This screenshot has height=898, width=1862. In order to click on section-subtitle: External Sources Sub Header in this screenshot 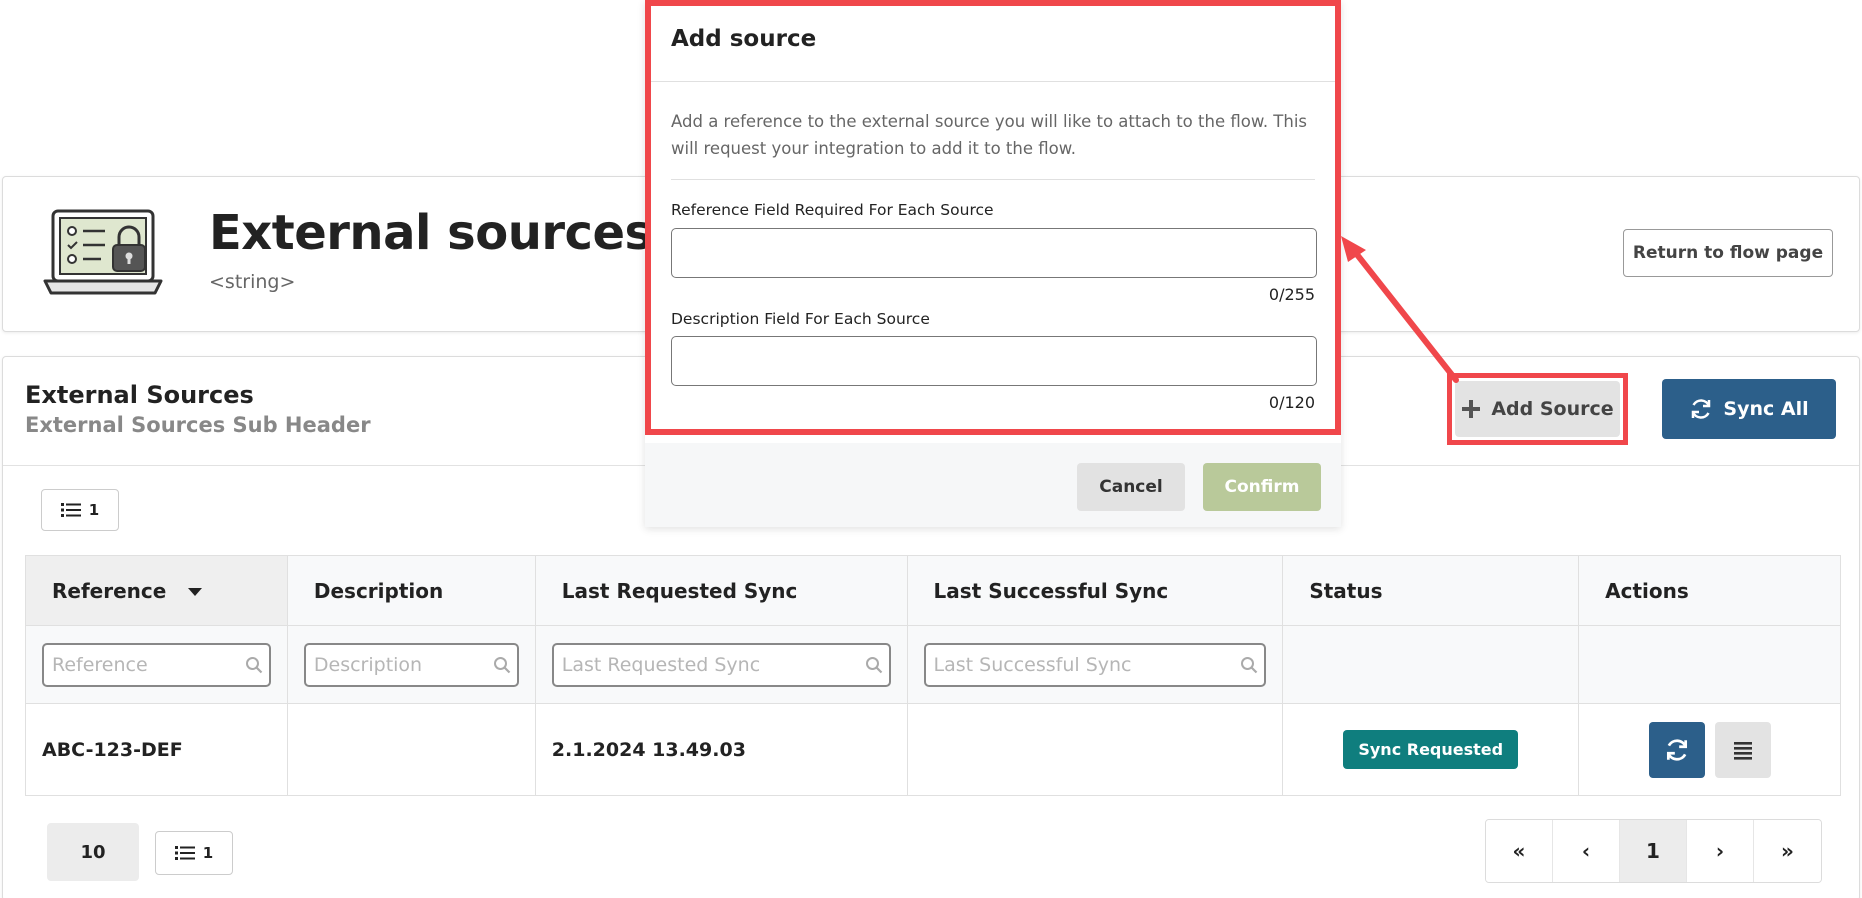, I will do `click(198, 425)`.